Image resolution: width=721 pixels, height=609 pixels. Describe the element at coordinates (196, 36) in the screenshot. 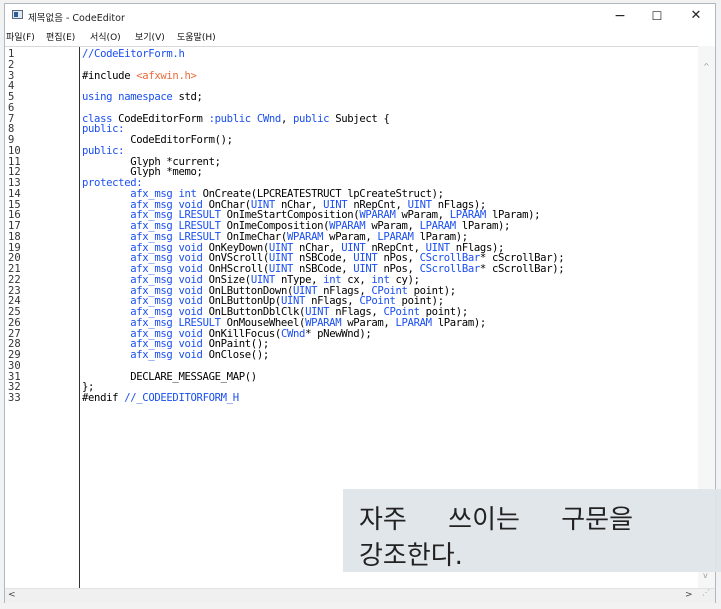

I see `menu-help: 도움말(H)` at that location.